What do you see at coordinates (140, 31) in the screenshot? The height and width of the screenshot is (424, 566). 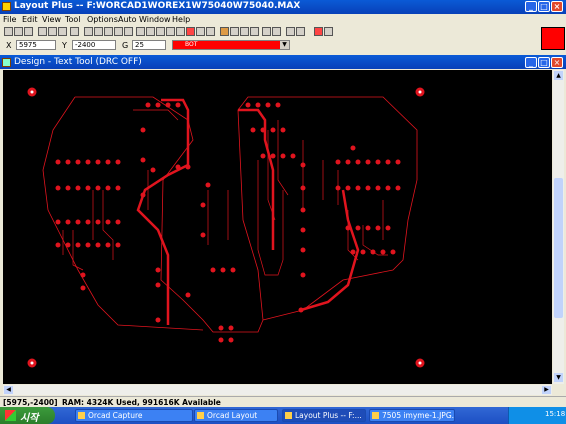 I see `search-icon` at bounding box center [140, 31].